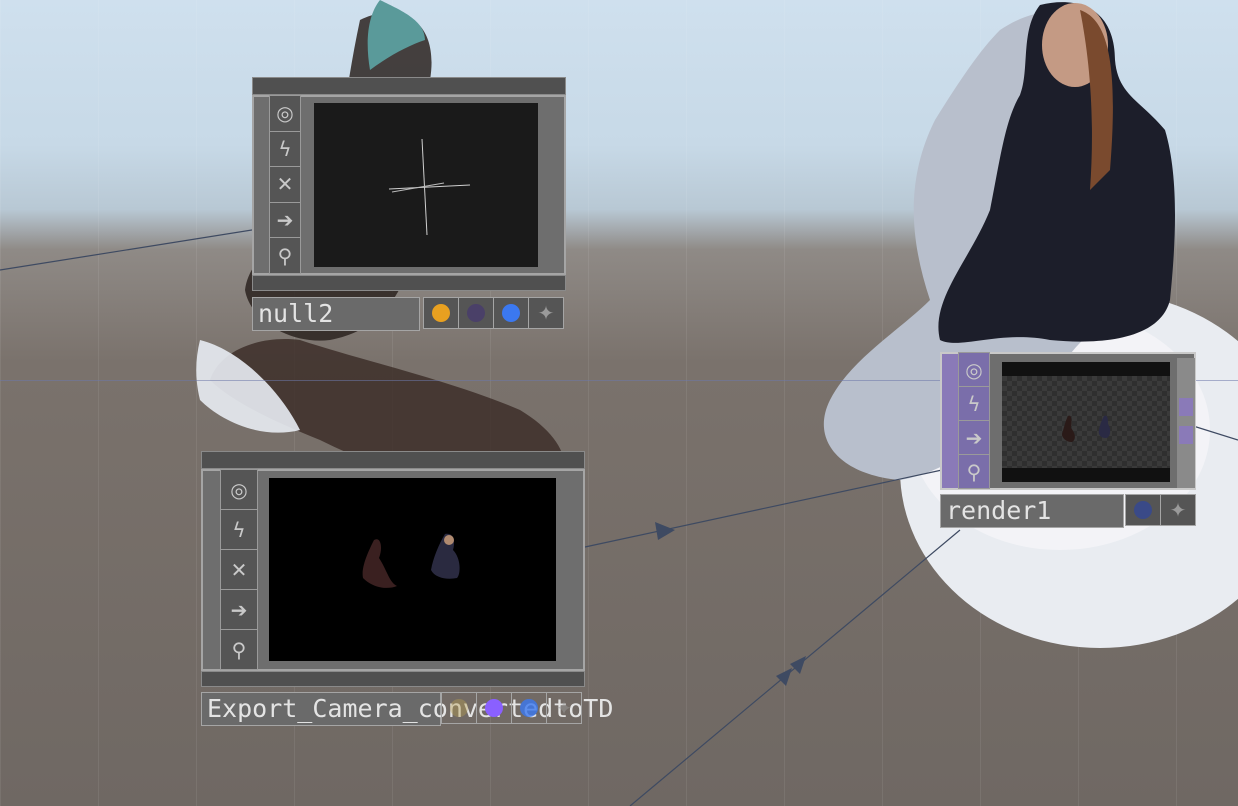 This screenshot has width=1238, height=806. I want to click on export-camera-node: ◎ ϟ ✕ ➔ ⚲ Export_Camera_convertedtoTD ✦, so click(407, 589).